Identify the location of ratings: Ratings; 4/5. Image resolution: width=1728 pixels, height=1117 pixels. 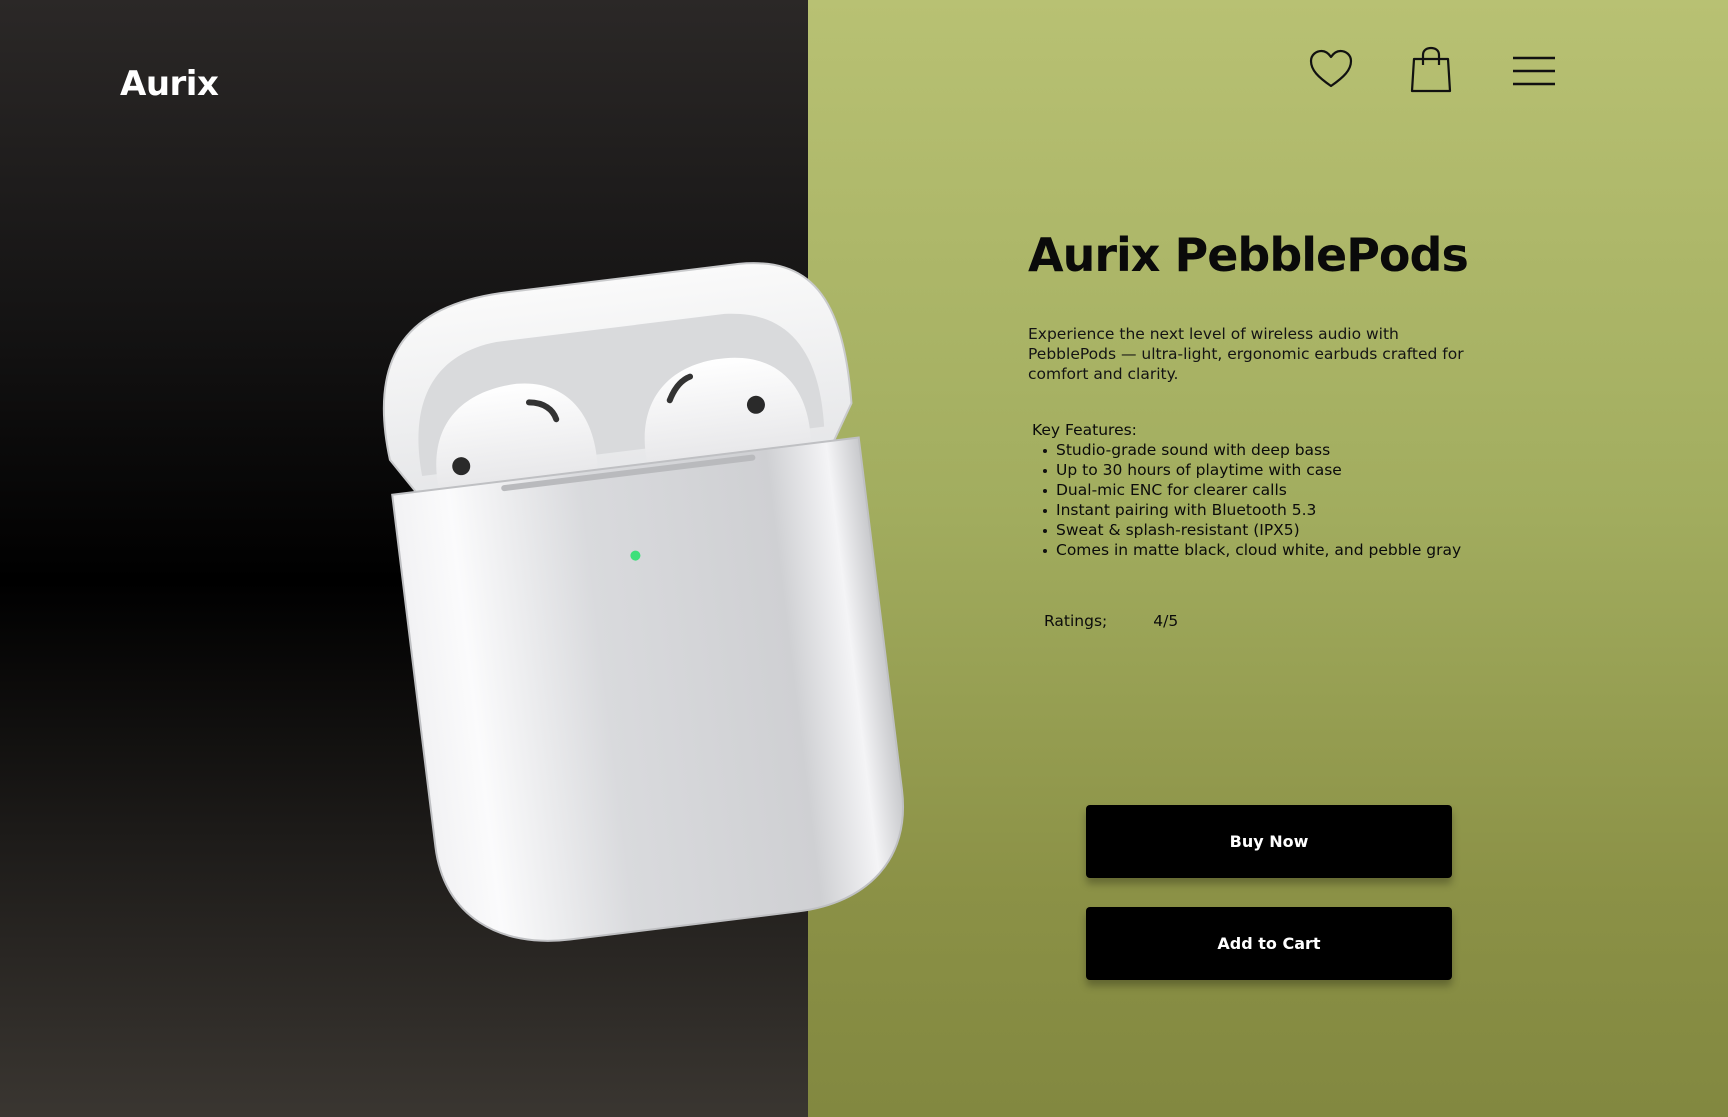
(1308, 621).